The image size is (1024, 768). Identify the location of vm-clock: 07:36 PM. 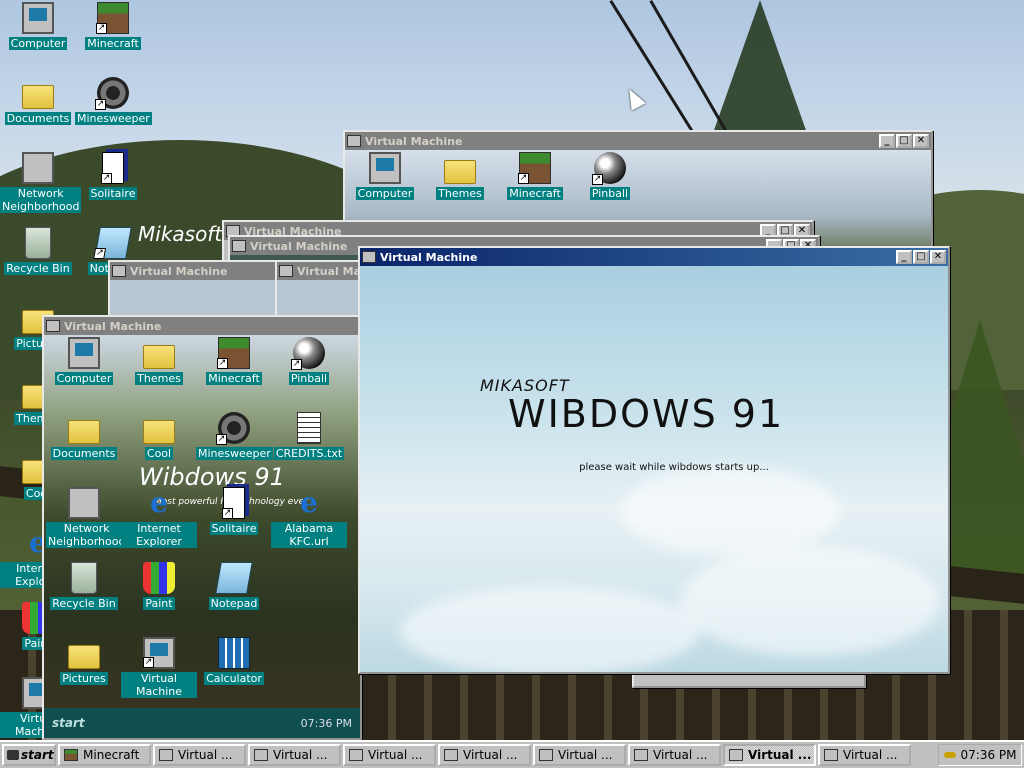
(326, 723).